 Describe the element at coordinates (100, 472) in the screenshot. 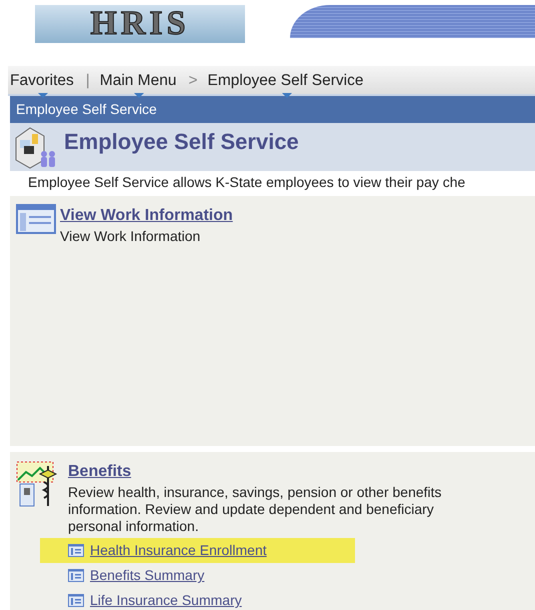

I see `section-title-link: Benefits` at that location.